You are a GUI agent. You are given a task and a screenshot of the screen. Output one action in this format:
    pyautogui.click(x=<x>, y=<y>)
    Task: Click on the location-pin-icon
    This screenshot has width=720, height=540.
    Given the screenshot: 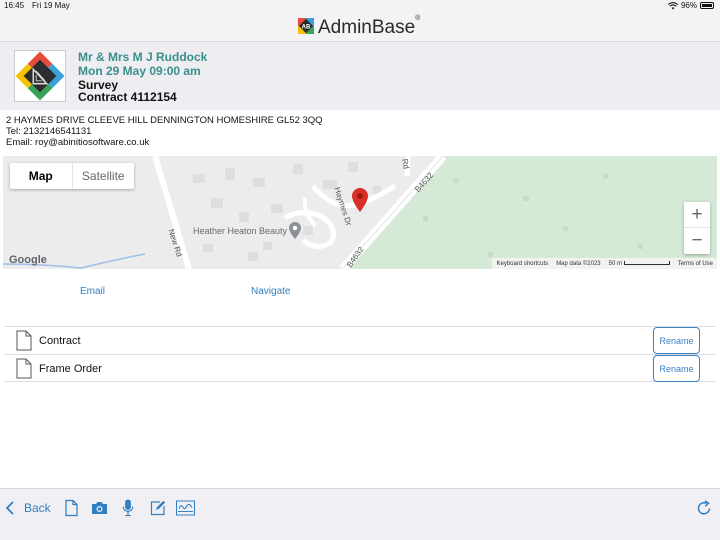 What is the action you would take?
    pyautogui.click(x=360, y=200)
    